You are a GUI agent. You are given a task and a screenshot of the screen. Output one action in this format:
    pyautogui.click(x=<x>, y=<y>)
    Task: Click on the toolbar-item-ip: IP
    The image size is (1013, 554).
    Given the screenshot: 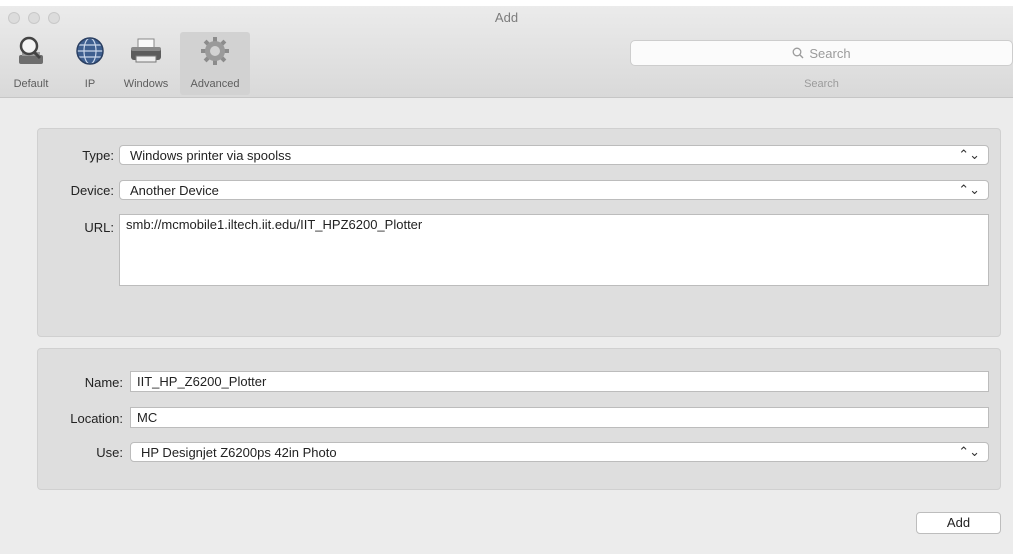 What is the action you would take?
    pyautogui.click(x=90, y=63)
    